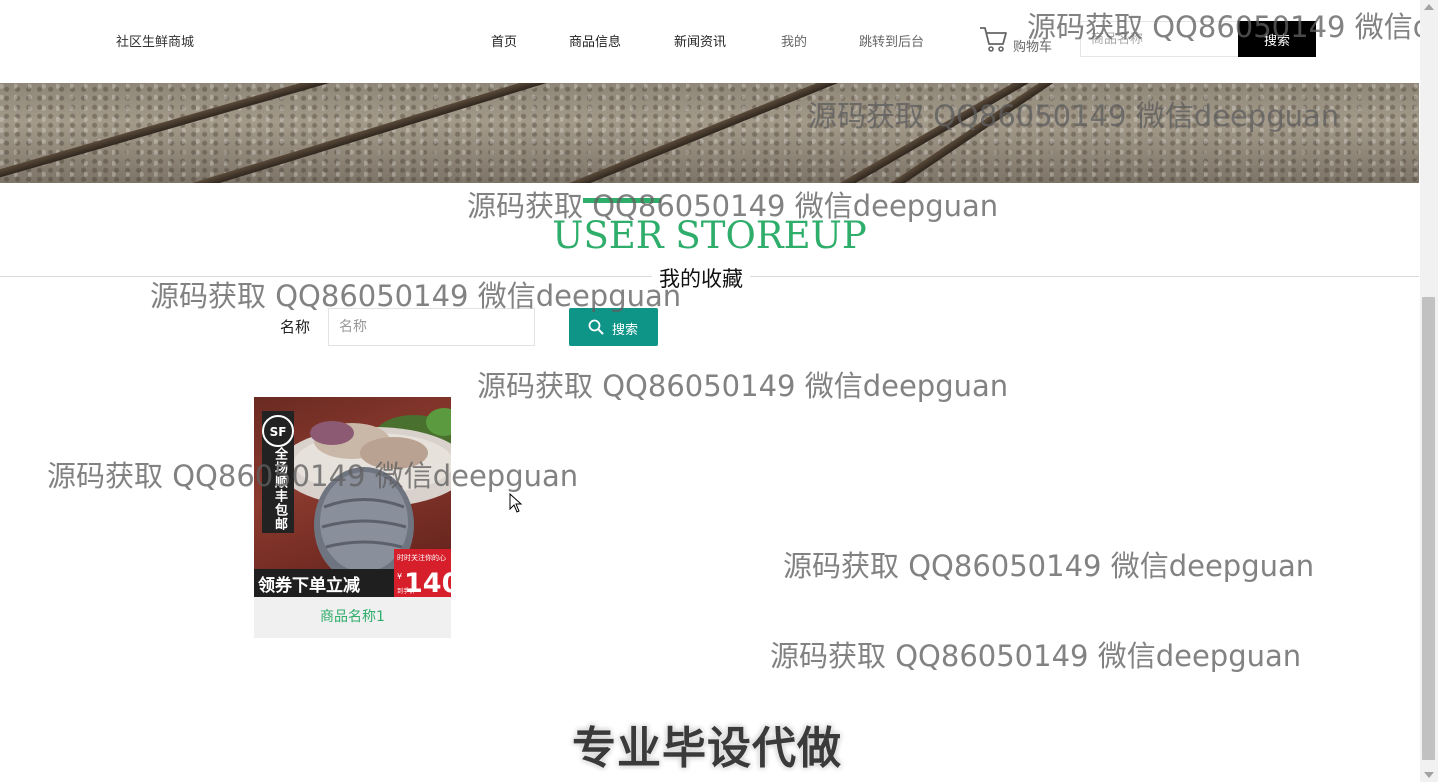  What do you see at coordinates (295, 327) in the screenshot?
I see `filter-name-label: 名称` at bounding box center [295, 327].